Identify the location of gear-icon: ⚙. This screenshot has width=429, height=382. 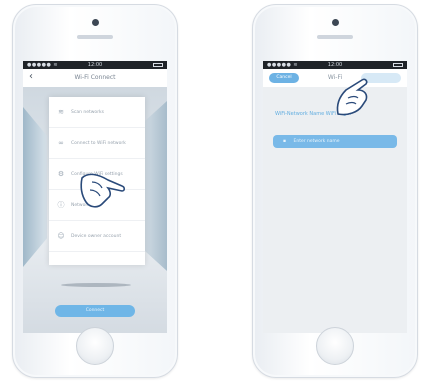
(61, 174).